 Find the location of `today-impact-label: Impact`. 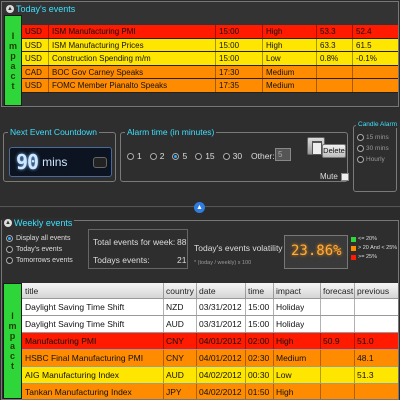

today-impact-label: Impact is located at coordinates (13, 60).